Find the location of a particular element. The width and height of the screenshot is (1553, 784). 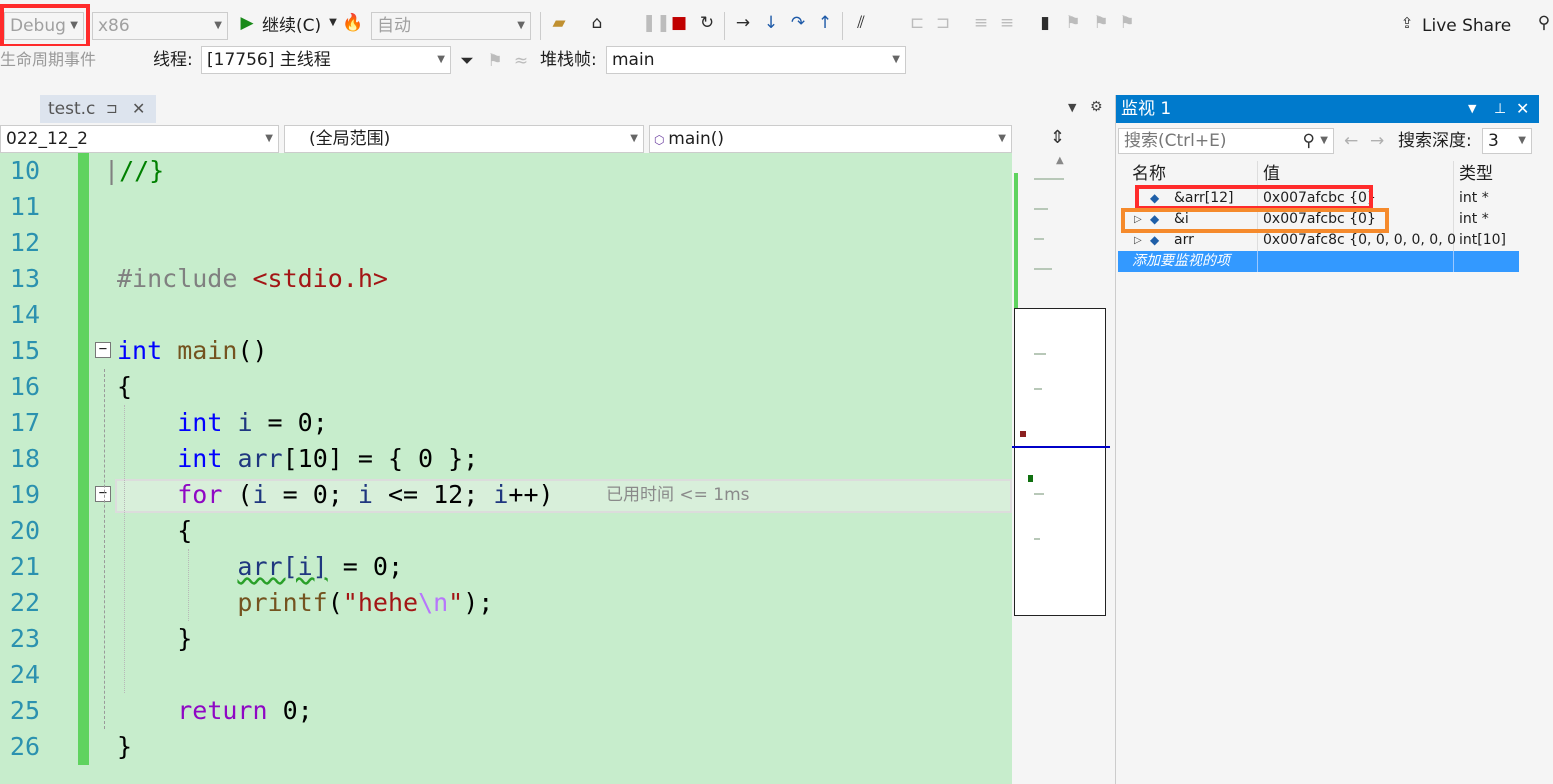

hex-display-icon: ⫽ is located at coordinates (861, 23).